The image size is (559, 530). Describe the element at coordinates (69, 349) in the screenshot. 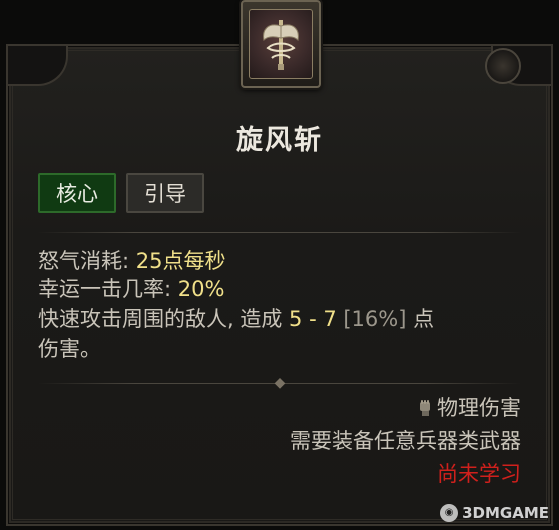

I see `description-line-2: 伤害。` at that location.